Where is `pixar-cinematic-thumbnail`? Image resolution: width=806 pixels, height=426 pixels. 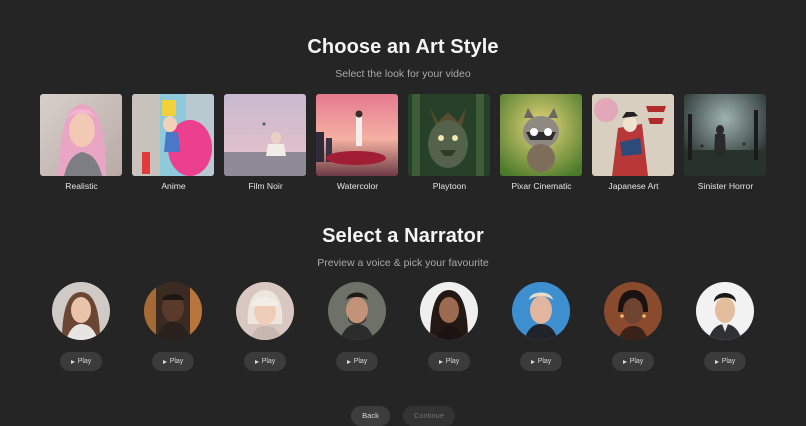 pixar-cinematic-thumbnail is located at coordinates (541, 135).